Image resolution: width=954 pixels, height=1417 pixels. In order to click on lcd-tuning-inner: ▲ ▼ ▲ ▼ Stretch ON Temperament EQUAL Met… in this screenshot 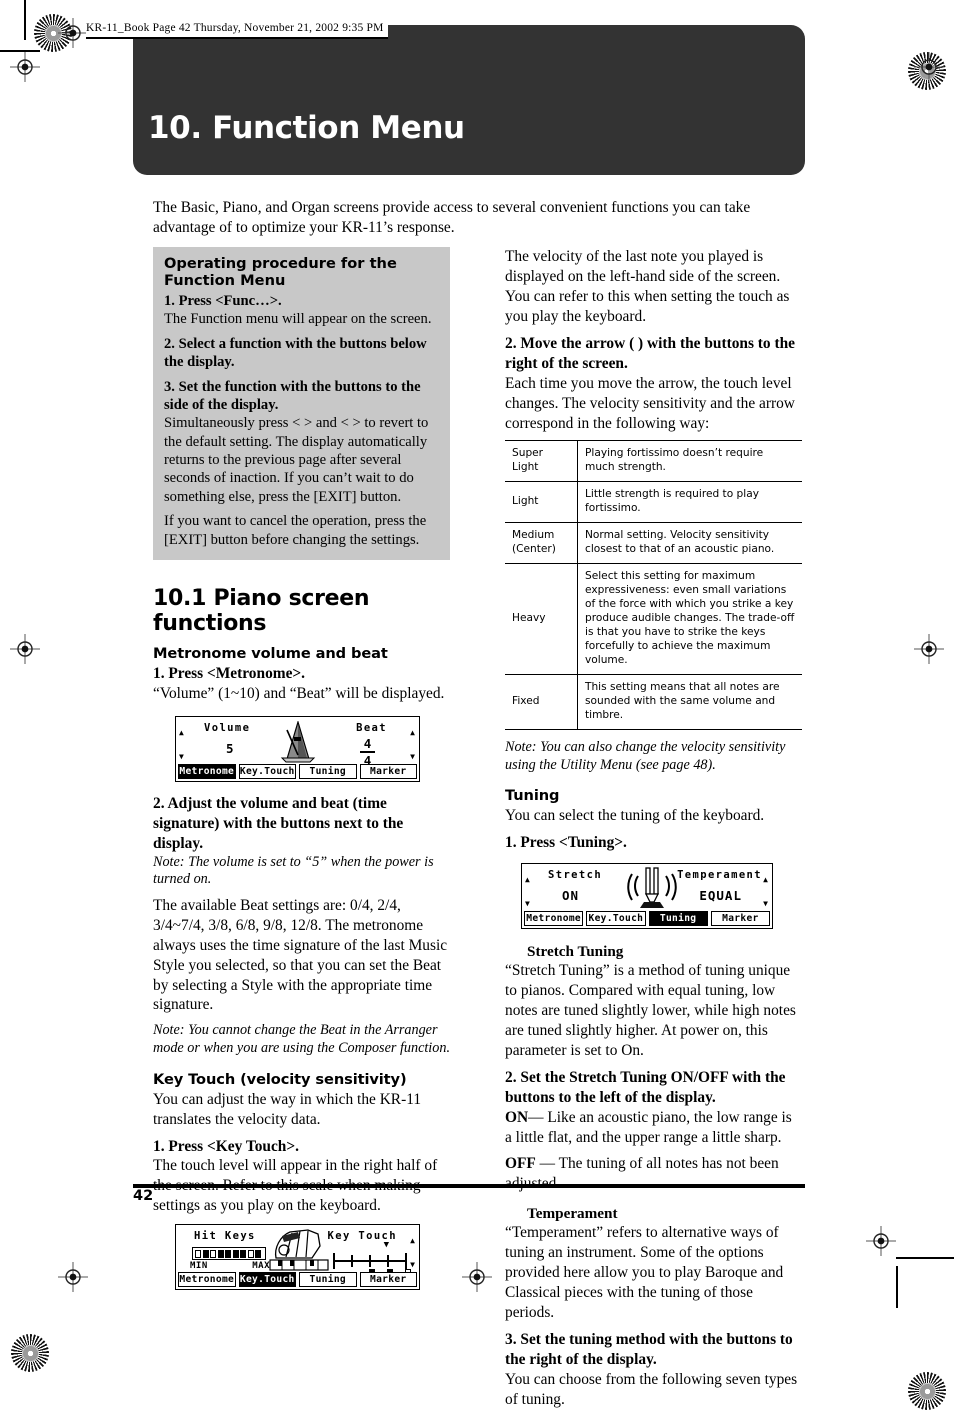, I will do `click(647, 896)`.